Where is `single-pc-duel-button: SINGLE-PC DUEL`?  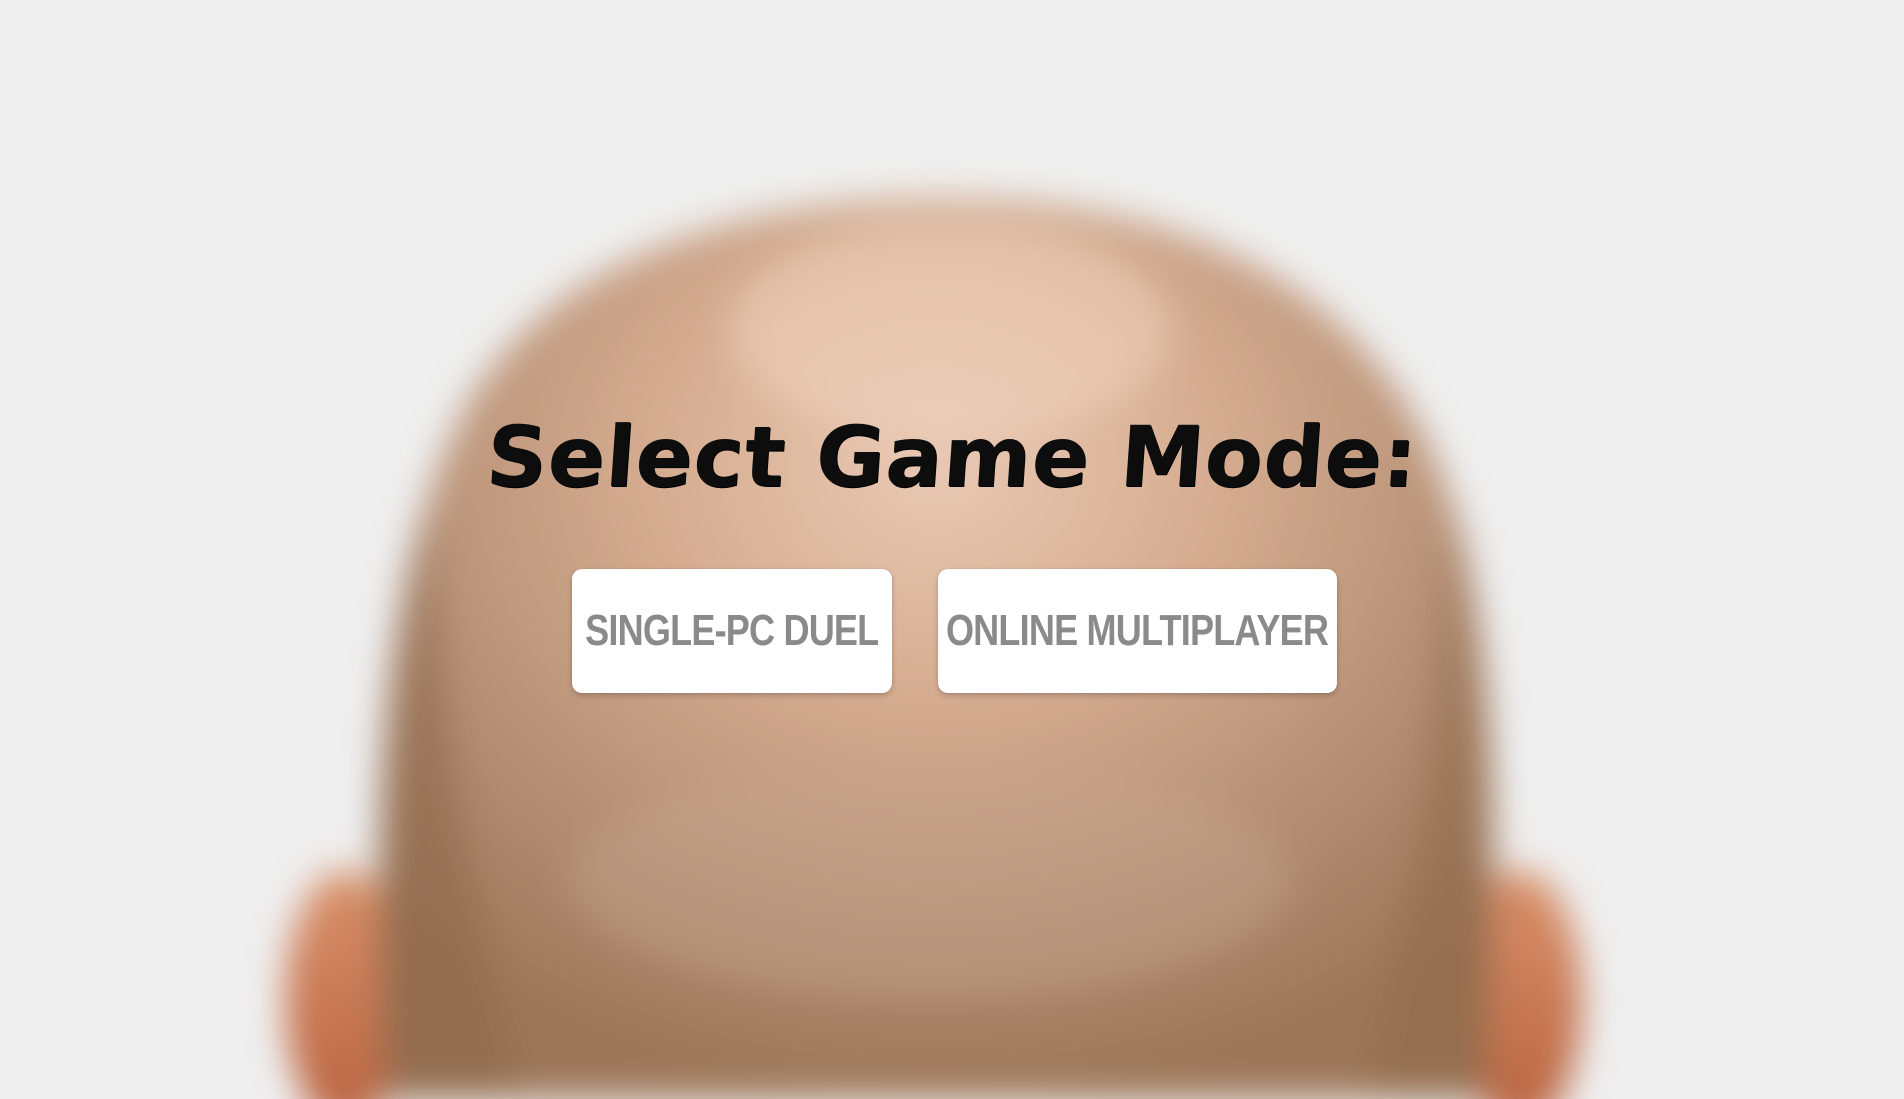 single-pc-duel-button: SINGLE-PC DUEL is located at coordinates (732, 631).